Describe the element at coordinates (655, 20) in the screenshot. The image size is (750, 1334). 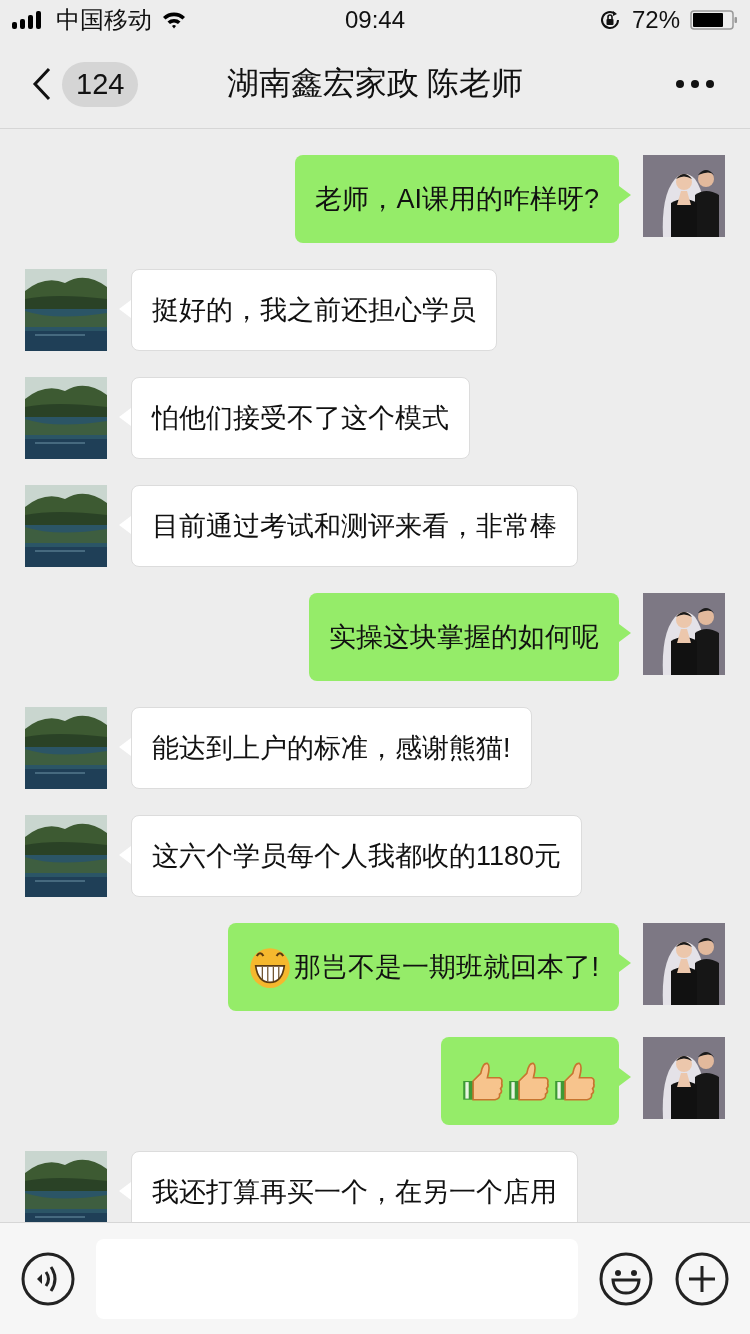
I see `battery-percent: 72%` at that location.